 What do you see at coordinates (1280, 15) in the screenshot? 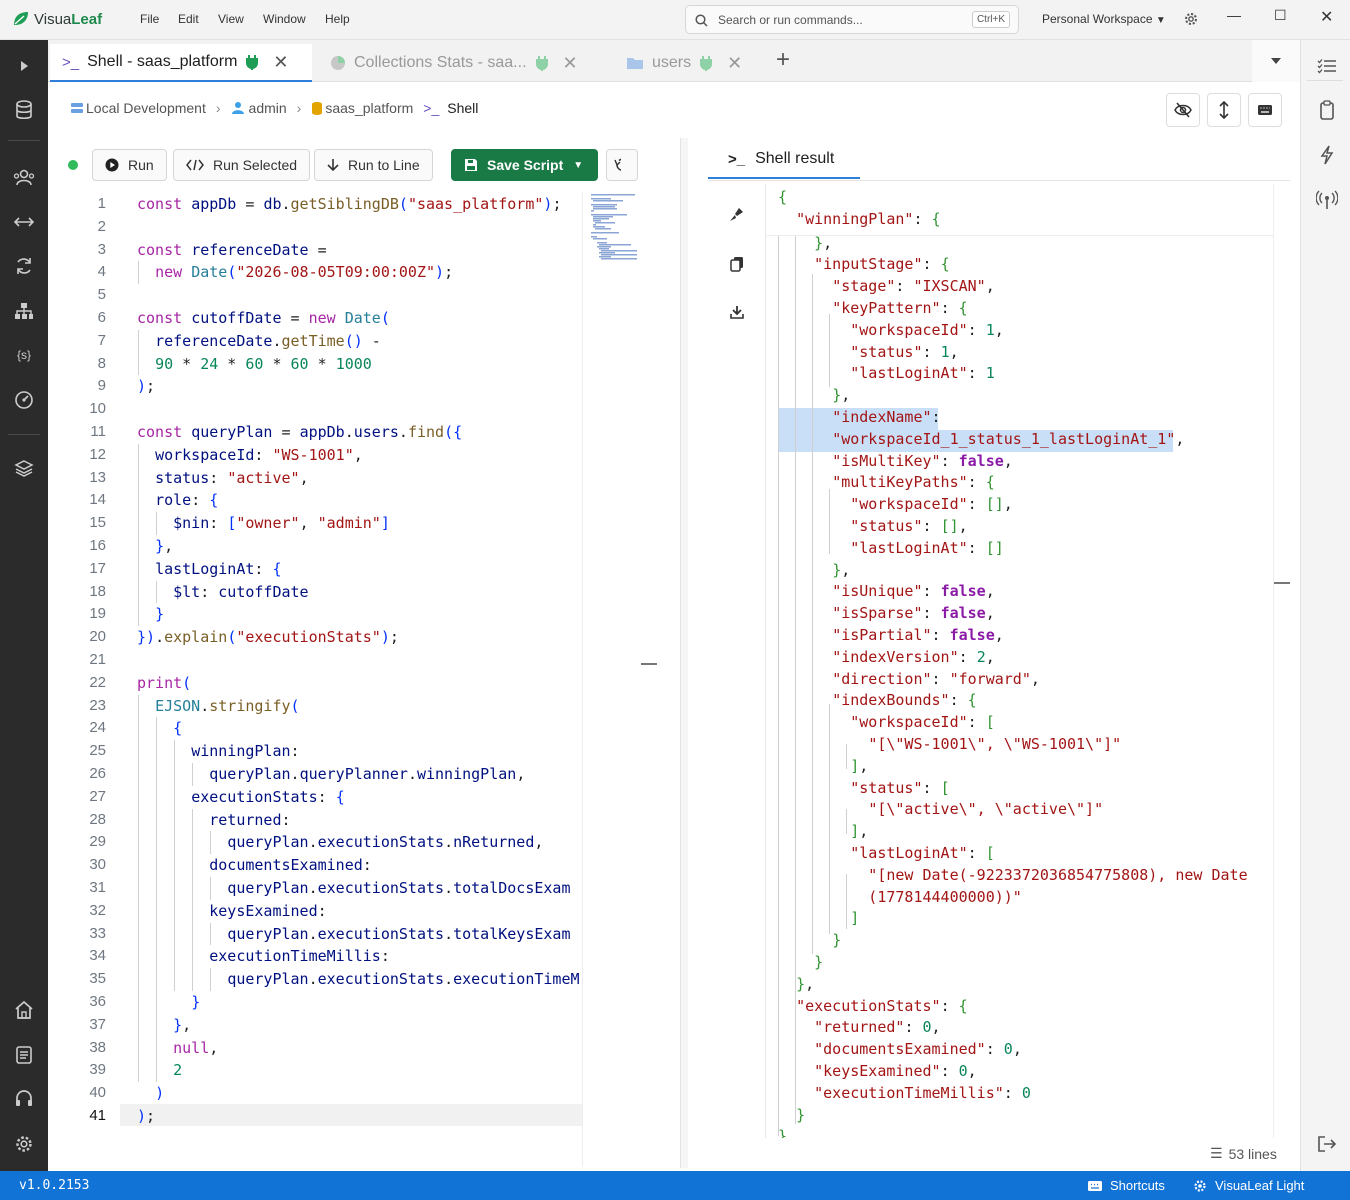
I see `maximize-button: ☐` at bounding box center [1280, 15].